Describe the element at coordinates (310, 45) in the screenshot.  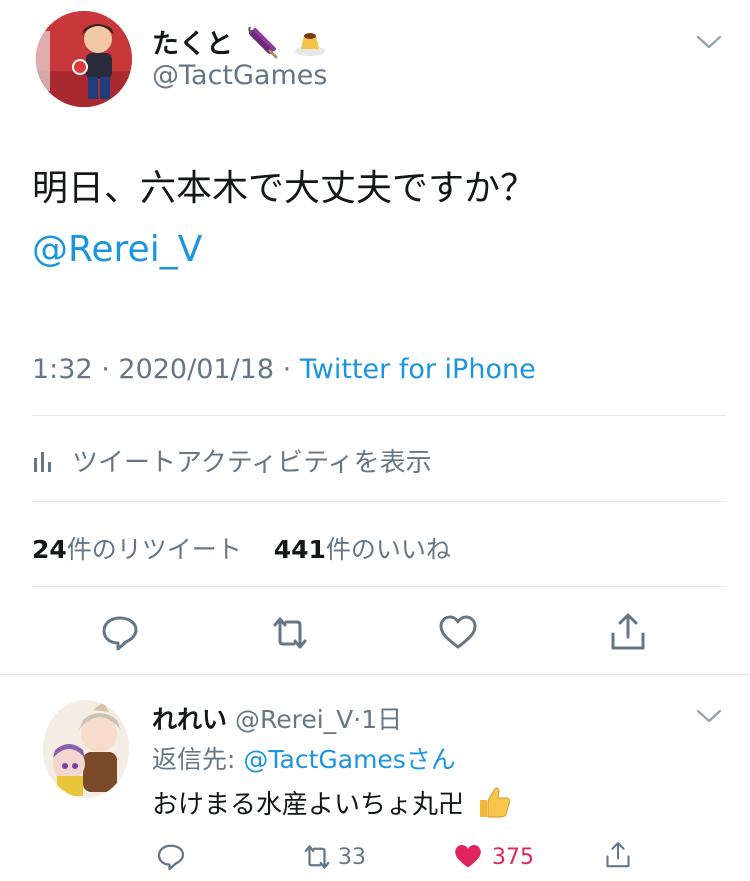
I see `pudding-icon` at that location.